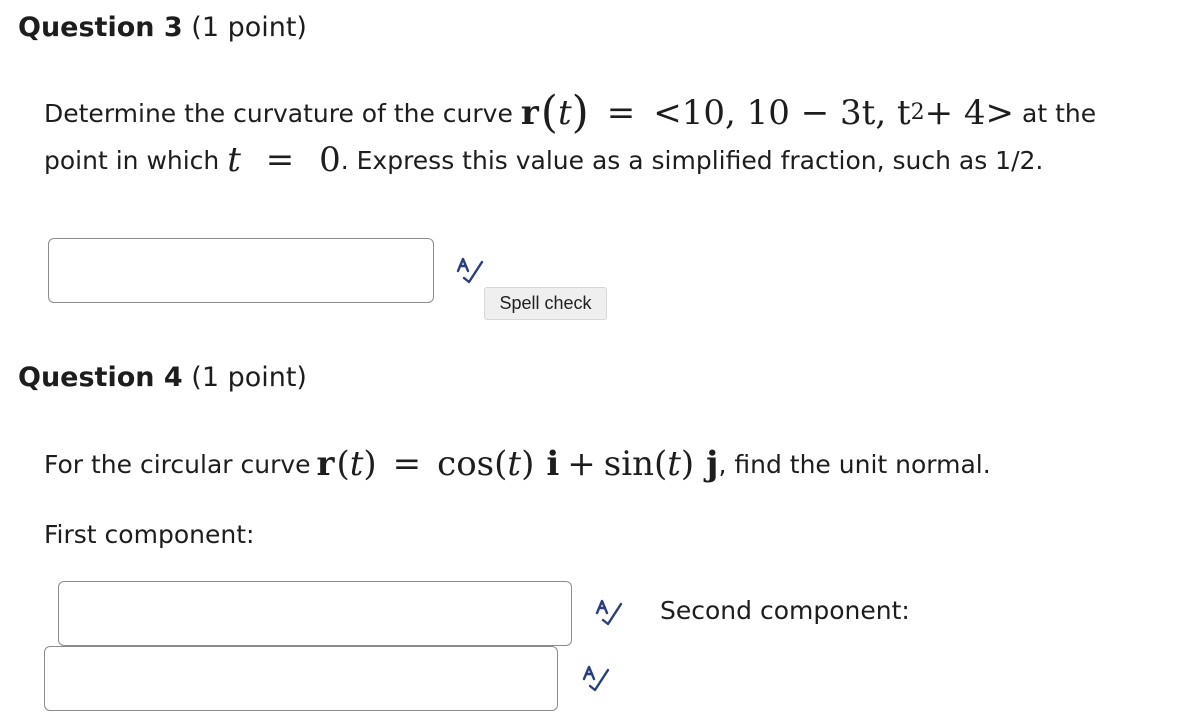 The width and height of the screenshot is (1194, 720). What do you see at coordinates (712, 464) in the screenshot?
I see `math-unit-j: j` at bounding box center [712, 464].